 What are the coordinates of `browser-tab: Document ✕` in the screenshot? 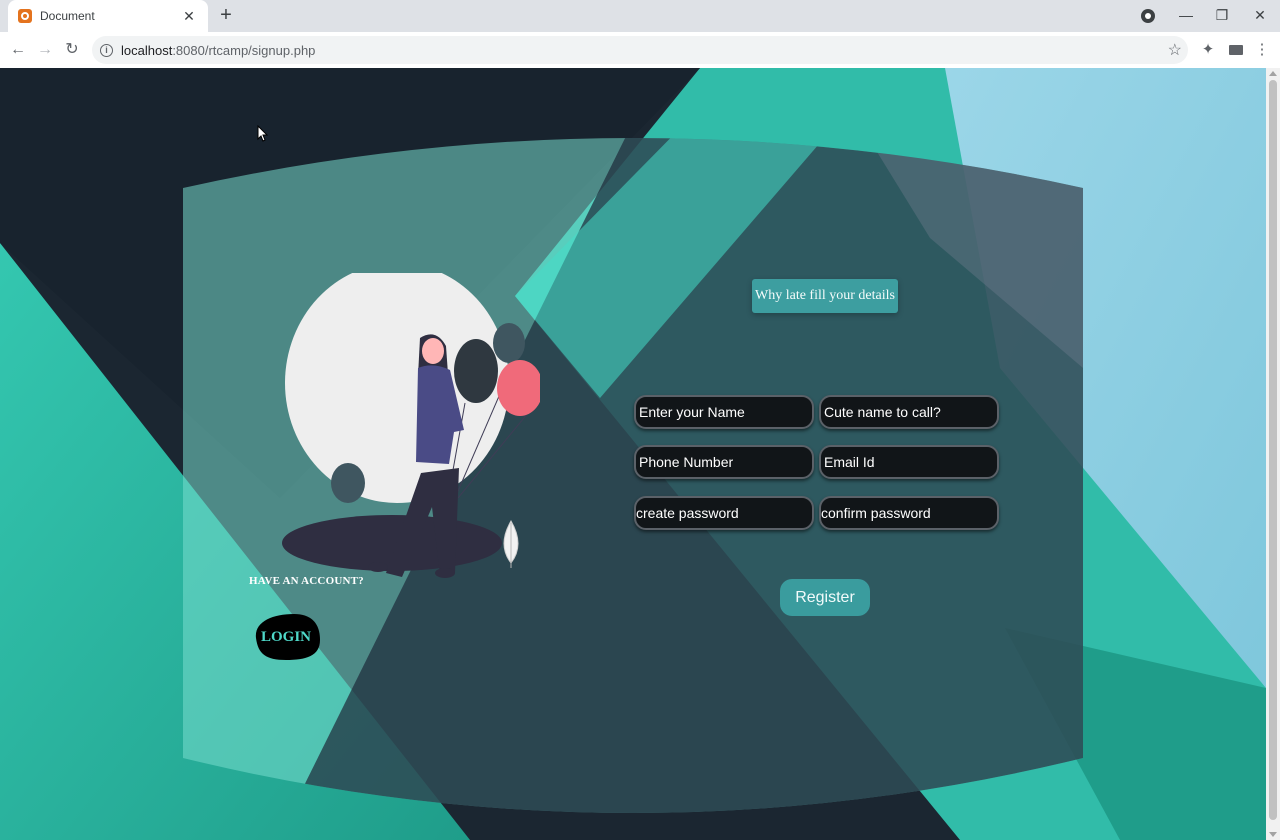 It's located at (108, 16).